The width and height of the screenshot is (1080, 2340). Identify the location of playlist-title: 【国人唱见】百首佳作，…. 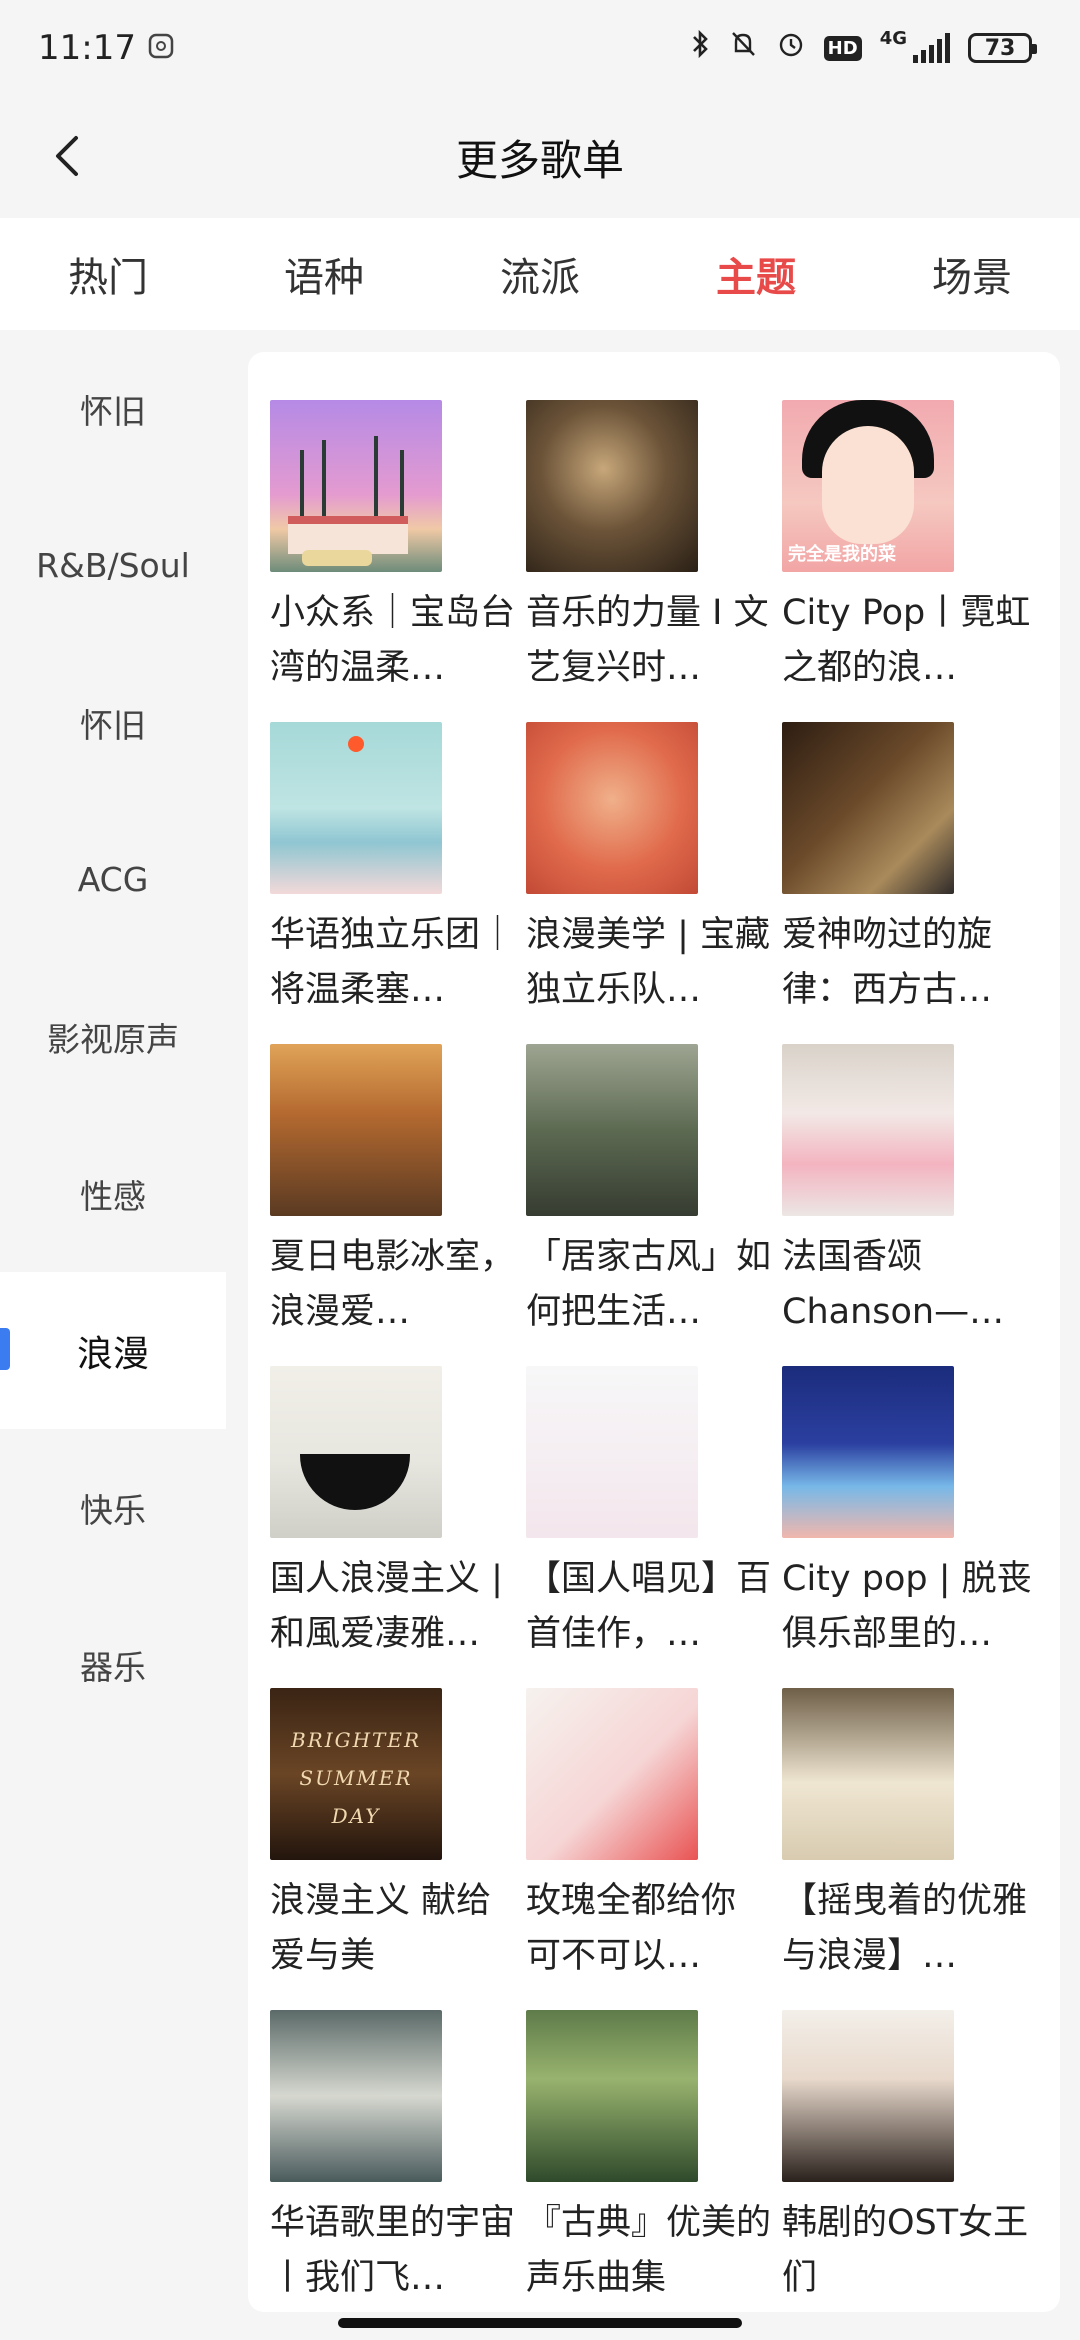
(649, 1606).